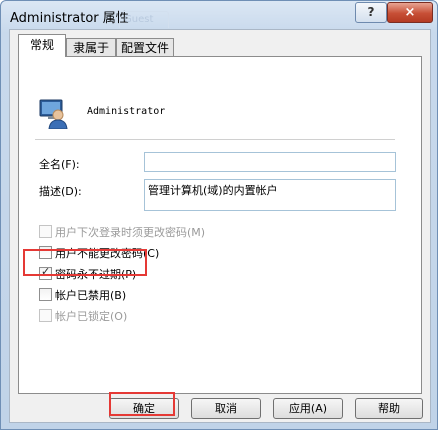 The height and width of the screenshot is (430, 438). Describe the element at coordinates (107, 253) in the screenshot. I see `cannot-change-password-label: 用户不能更改密码(C)` at that location.